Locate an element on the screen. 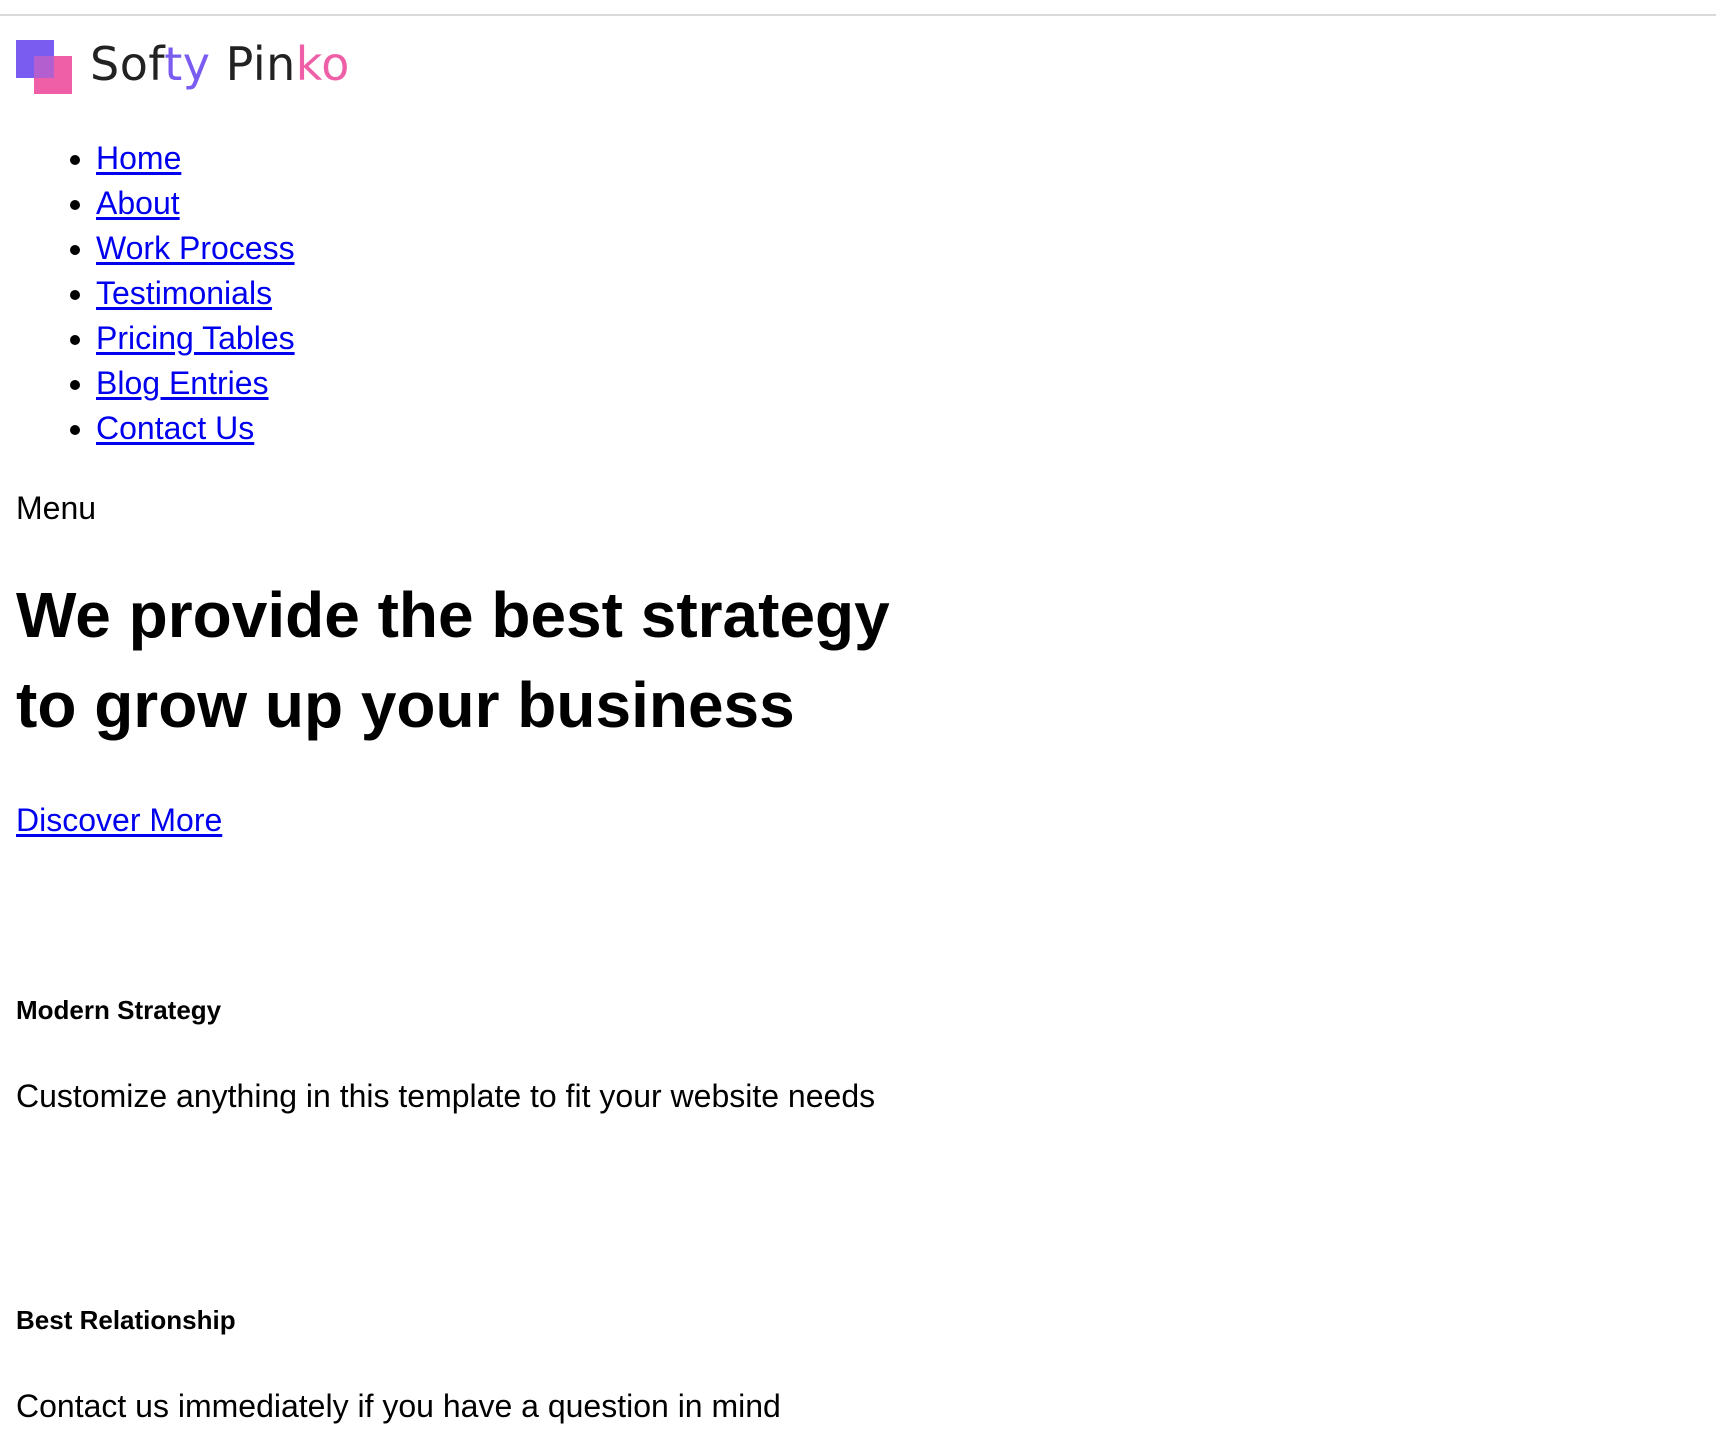 The image size is (1716, 1438). nav-link-about: About is located at coordinates (138, 203).